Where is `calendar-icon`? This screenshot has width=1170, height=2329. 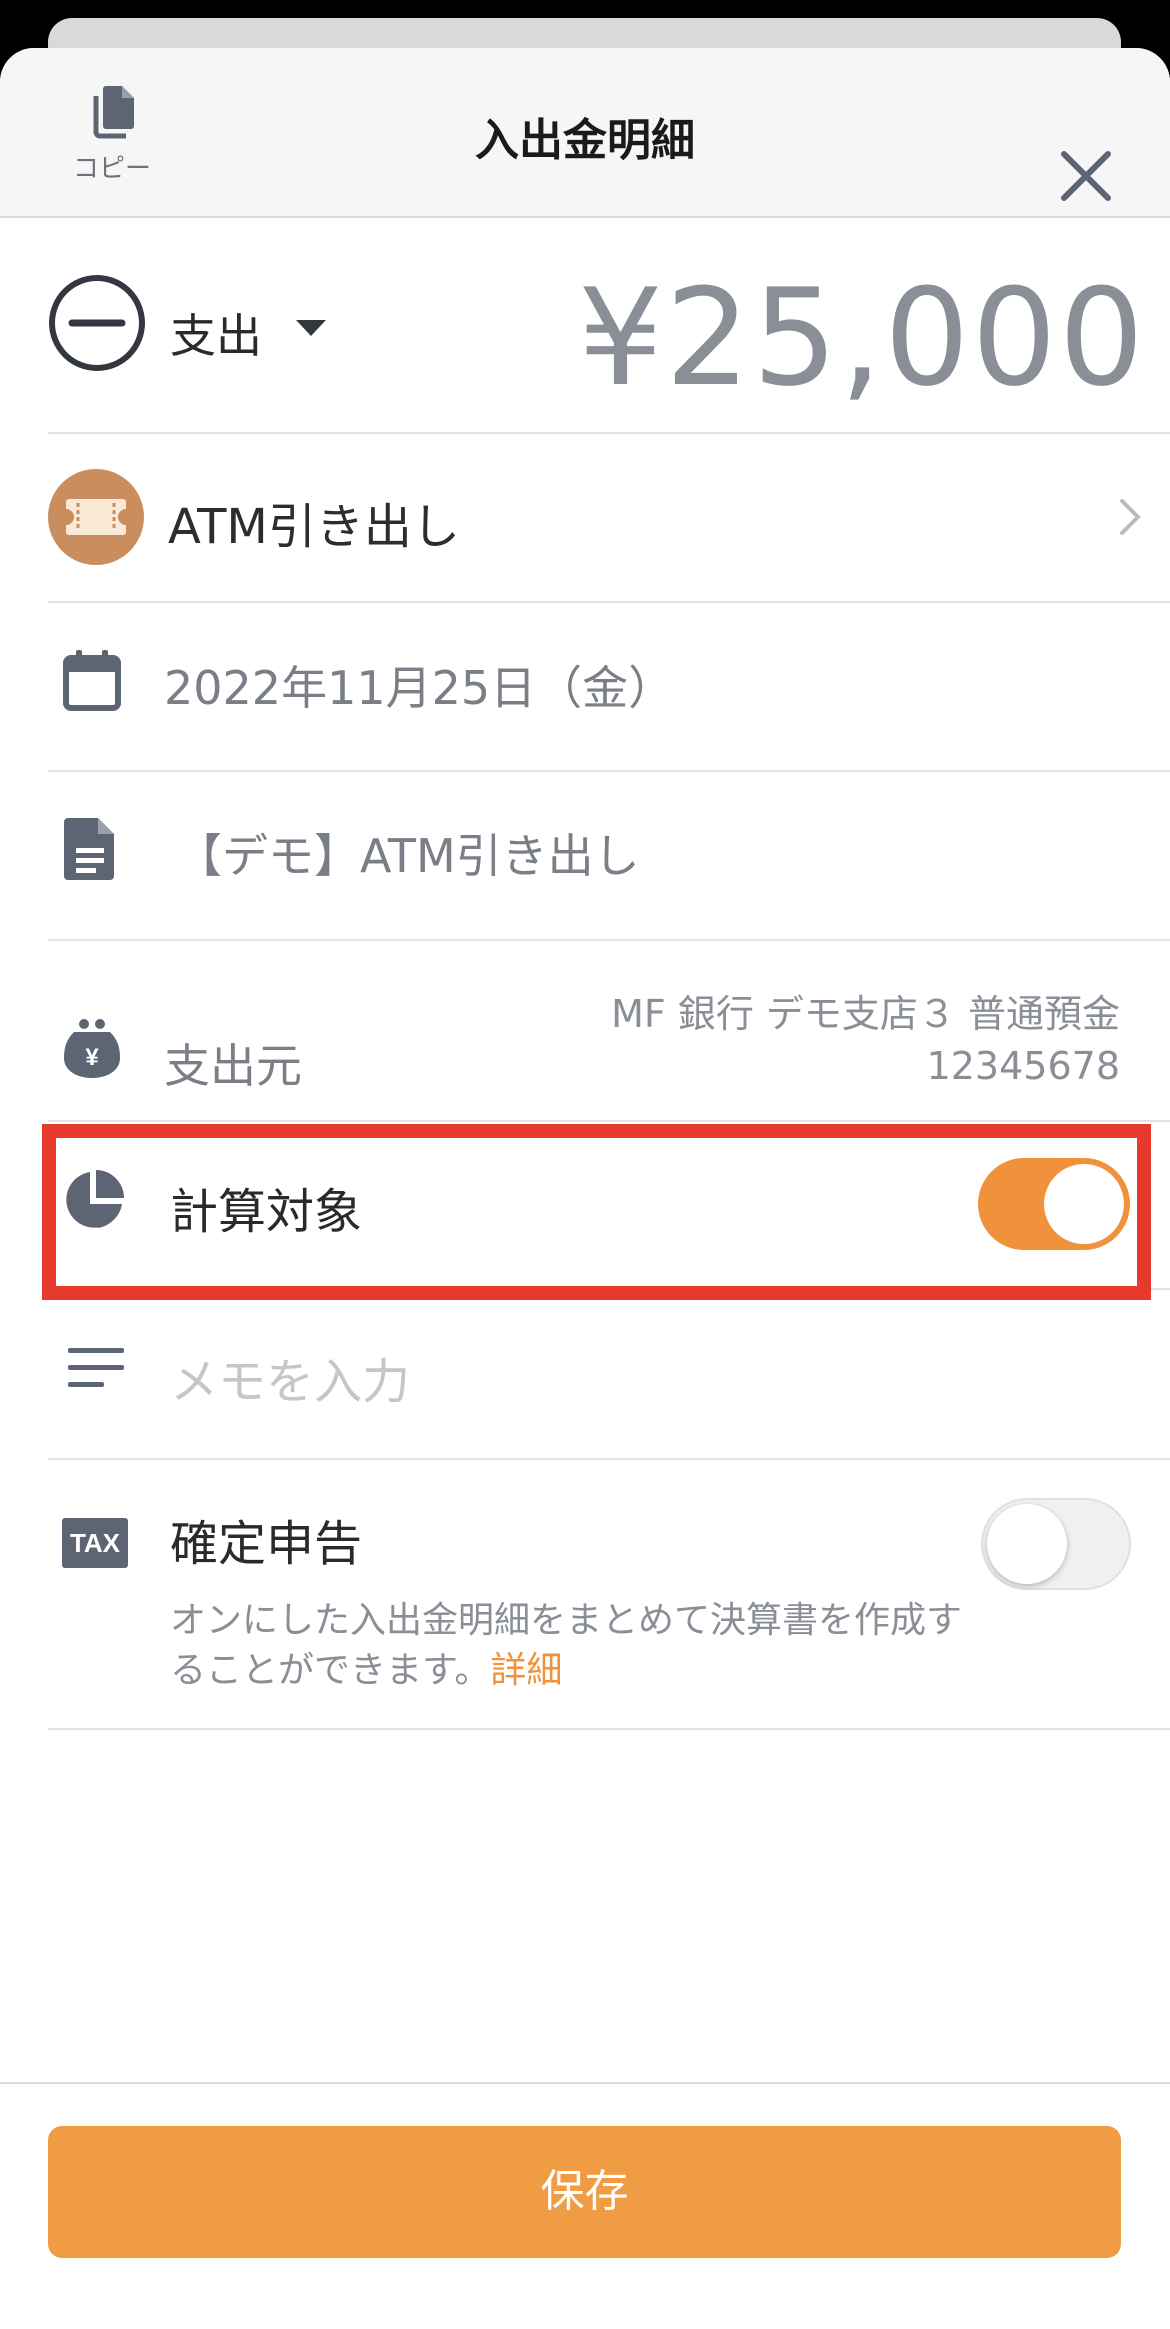
calendar-icon is located at coordinates (92, 680).